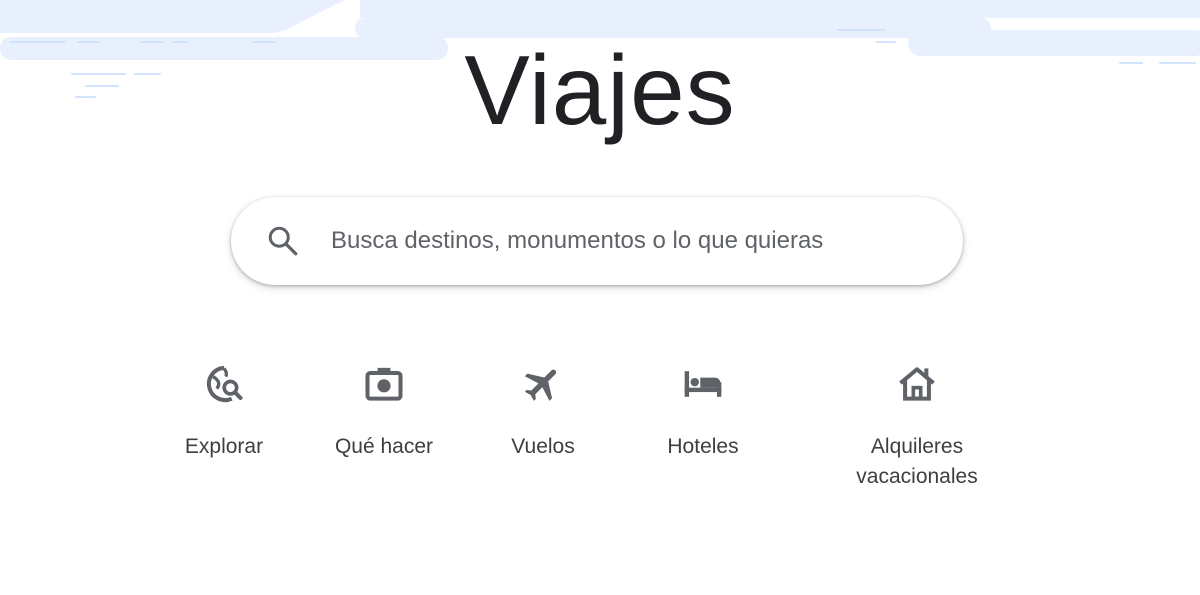 Image resolution: width=1200 pixels, height=595 pixels. What do you see at coordinates (283, 241) in the screenshot?
I see `search-icon` at bounding box center [283, 241].